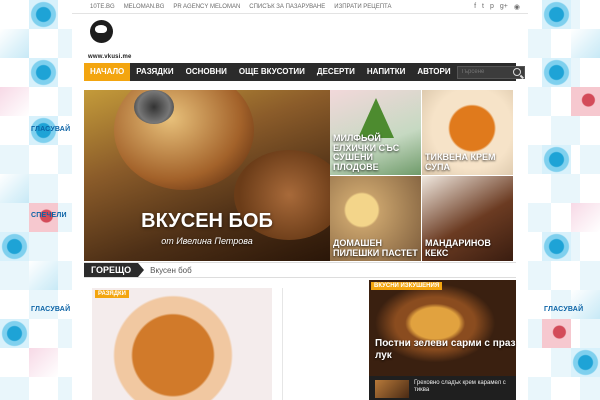  What do you see at coordinates (375, 218) in the screenshot?
I see `featured-post: Домашен пилешки пастет` at bounding box center [375, 218].